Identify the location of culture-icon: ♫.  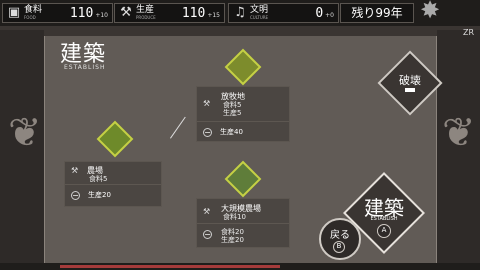
(240, 12).